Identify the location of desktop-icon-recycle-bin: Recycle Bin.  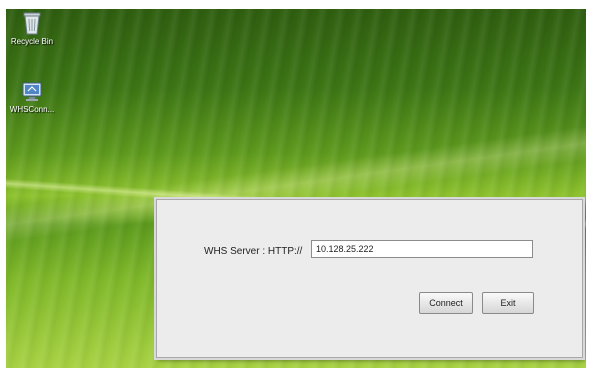
(32, 28).